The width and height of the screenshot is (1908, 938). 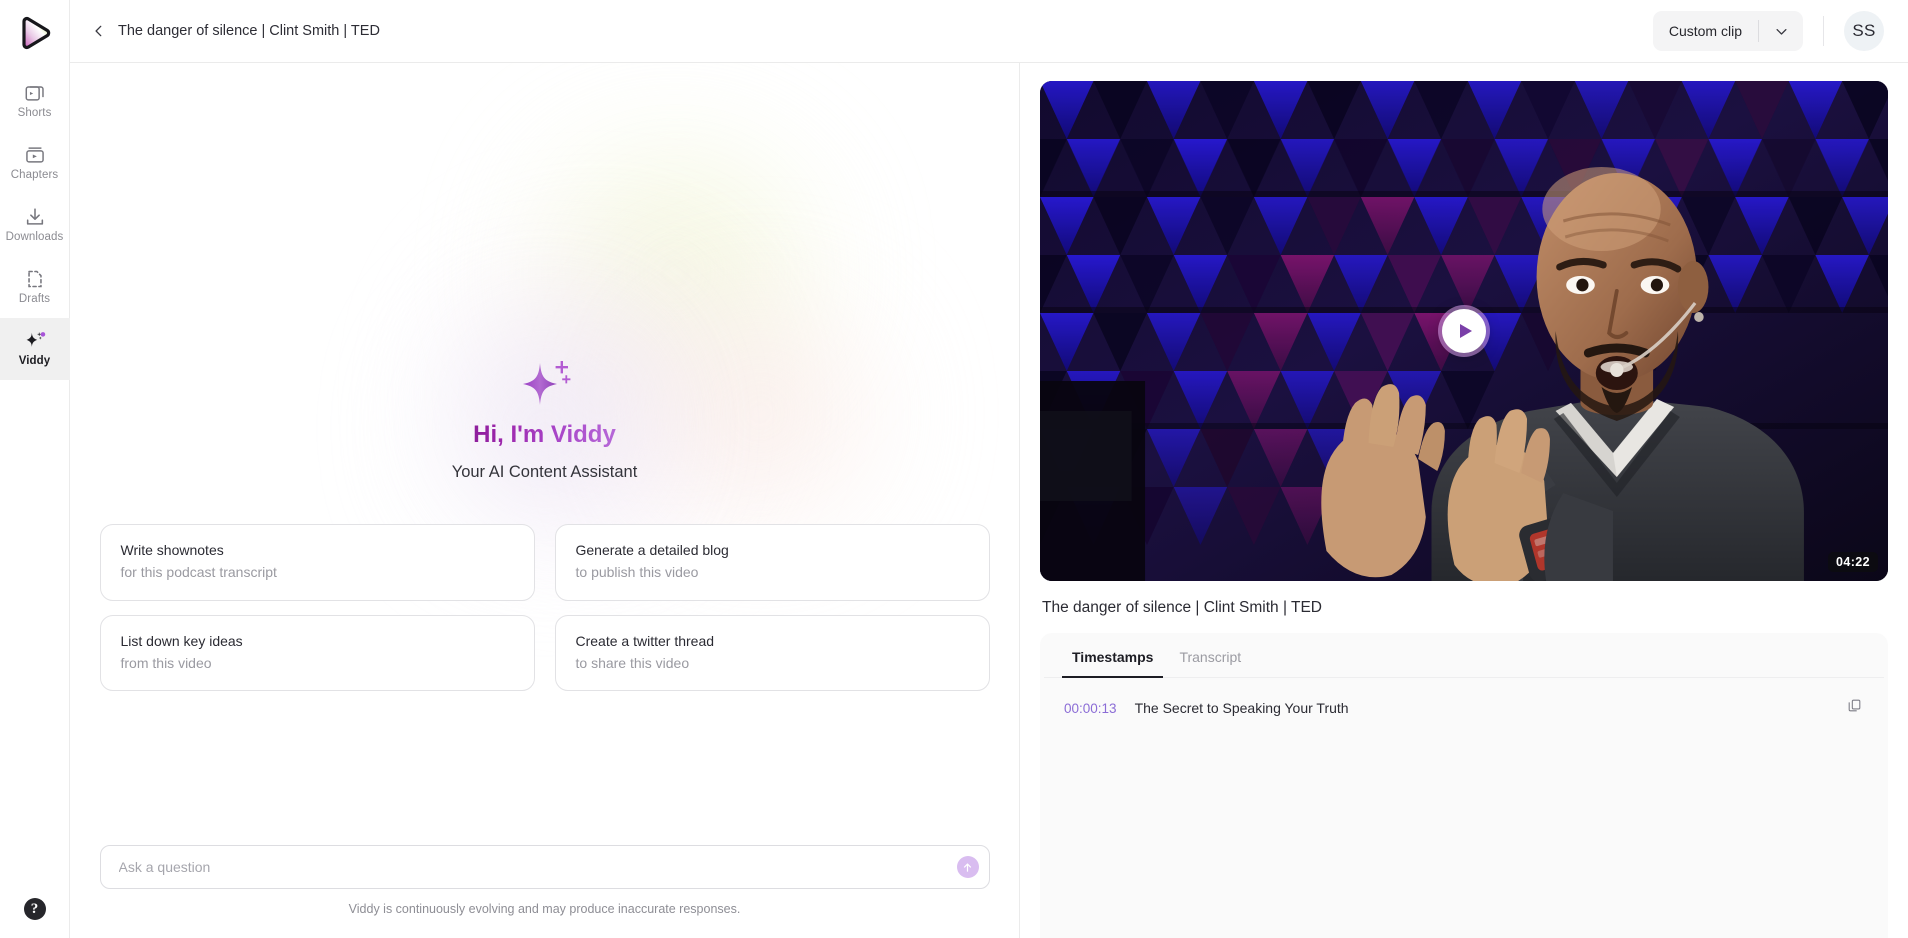 I want to click on custom-clip-caret-button, so click(x=1781, y=31).